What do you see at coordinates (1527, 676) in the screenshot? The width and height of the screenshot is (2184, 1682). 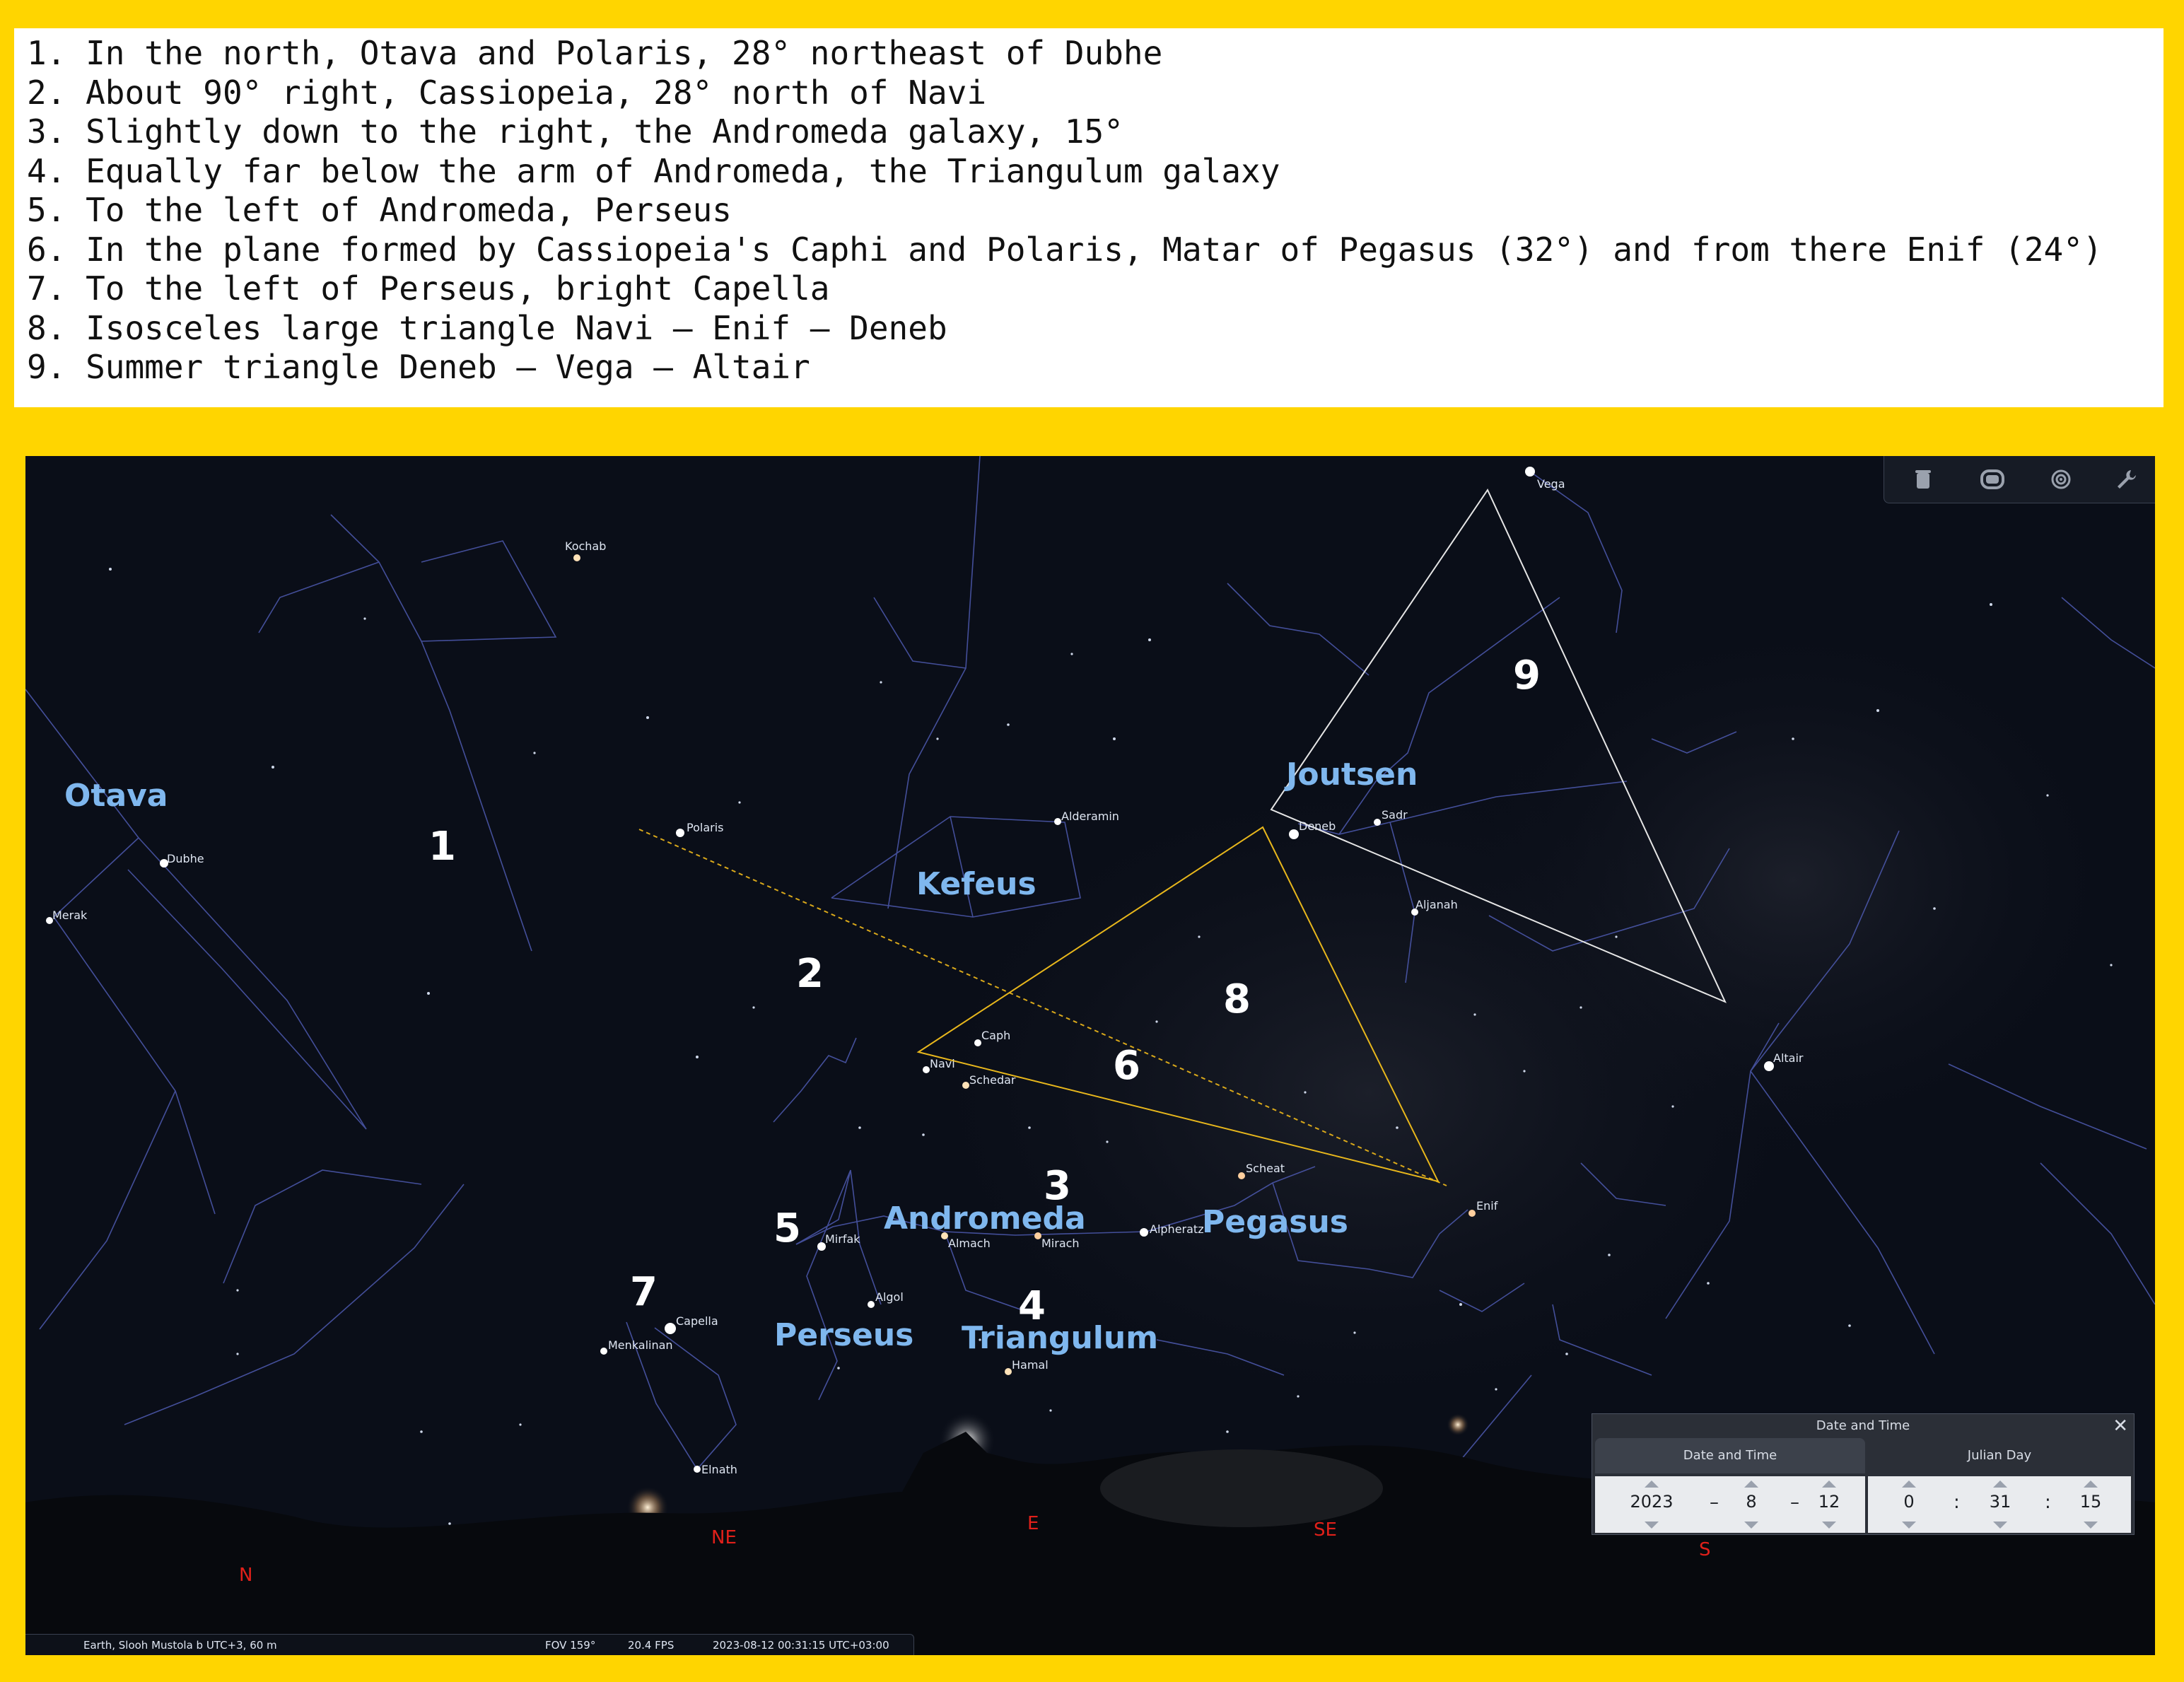 I see `marker-9: 9` at bounding box center [1527, 676].